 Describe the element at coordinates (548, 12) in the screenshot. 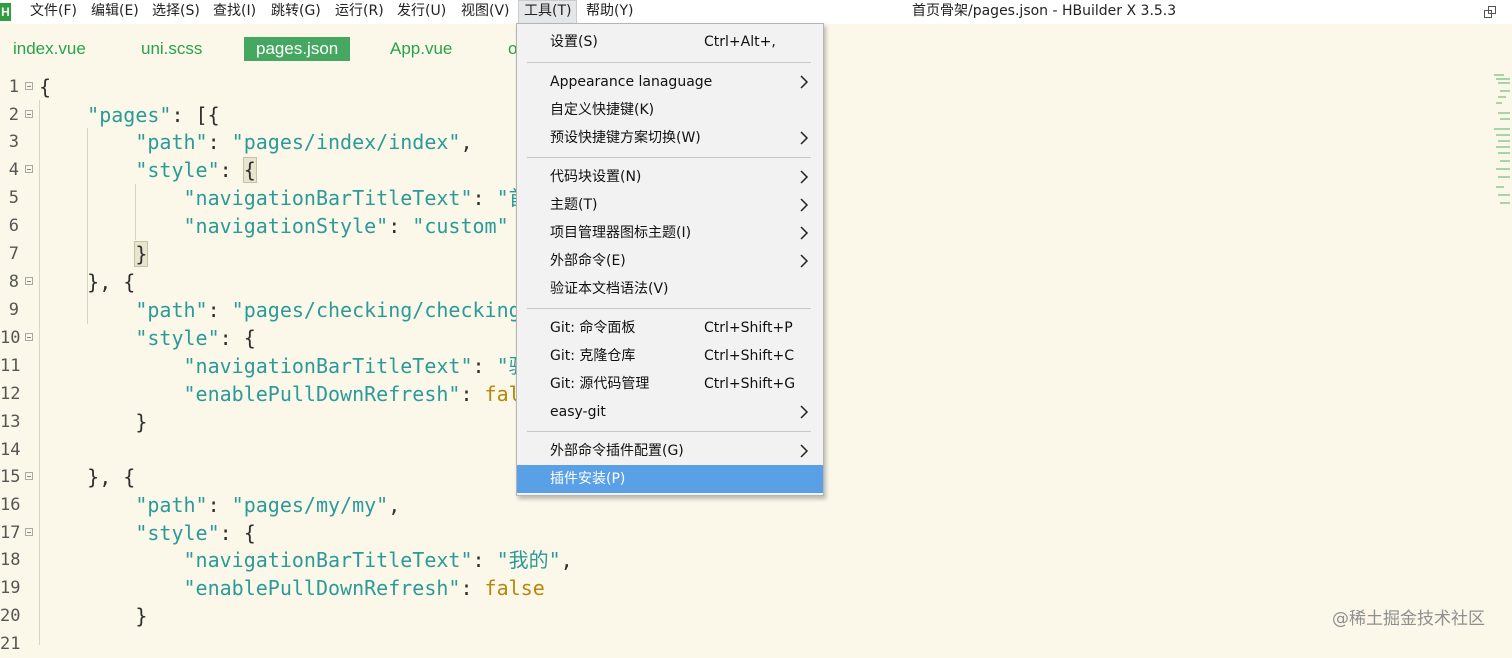

I see `menu-tools: 工具(T)` at that location.